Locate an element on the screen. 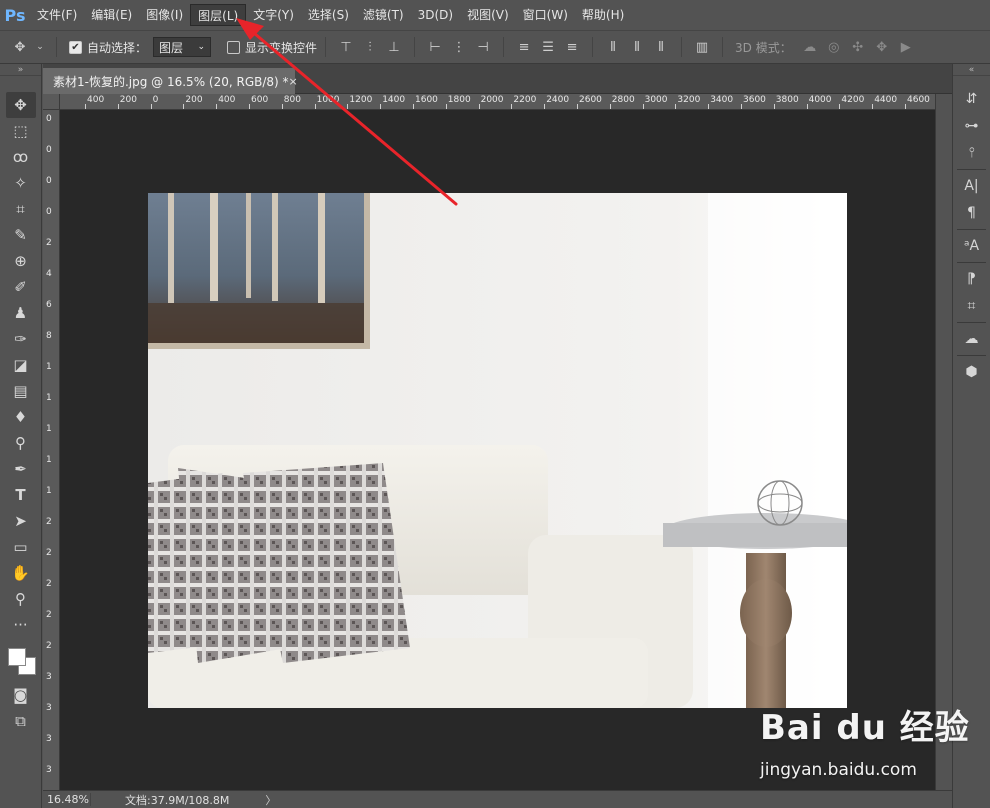 The height and width of the screenshot is (808, 990). distribute-vcenter-icon: ☰ is located at coordinates (548, 47).